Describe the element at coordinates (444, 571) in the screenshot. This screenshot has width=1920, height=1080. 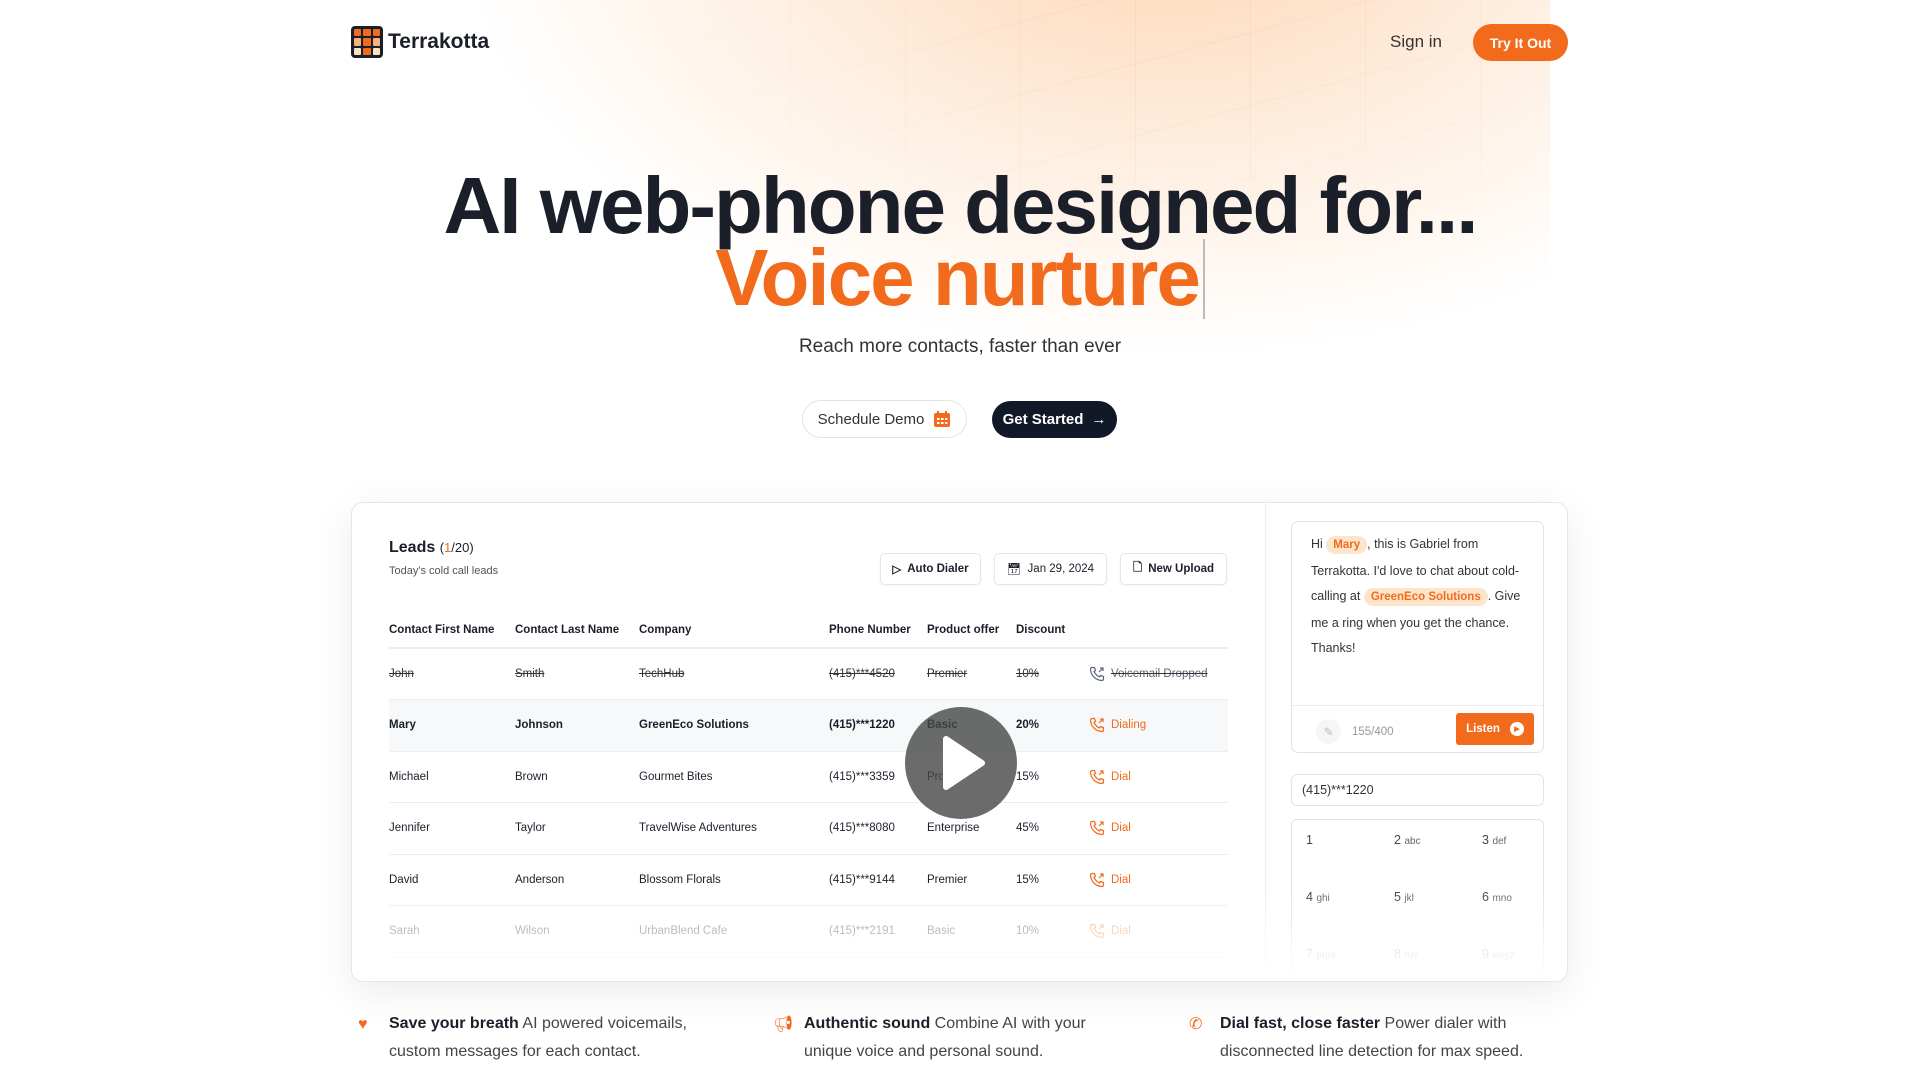
I see `leads-subtitle: Today's cold call leads` at that location.